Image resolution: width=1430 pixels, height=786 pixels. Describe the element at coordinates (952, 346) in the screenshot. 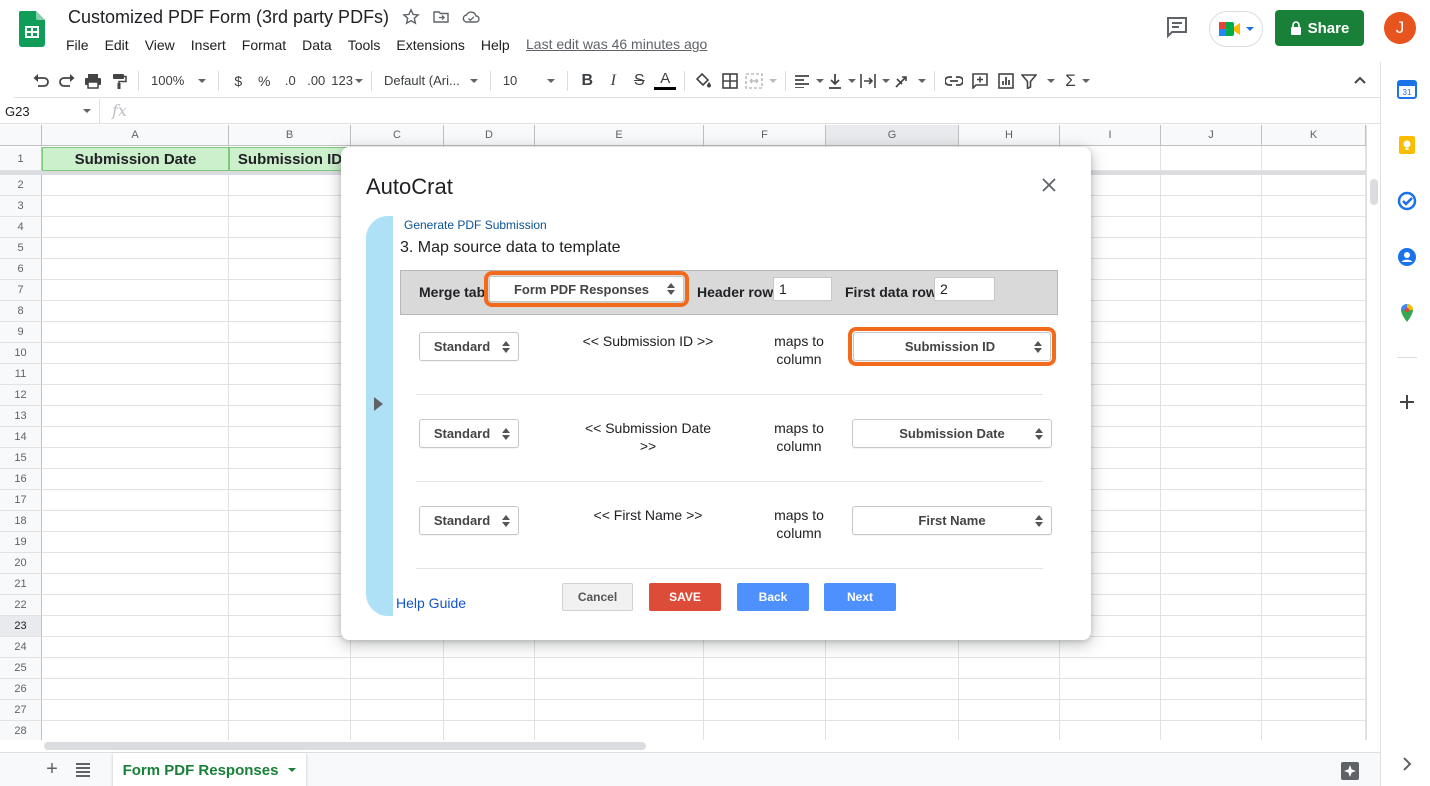

I see `mapping-column-select: Submission ID` at that location.